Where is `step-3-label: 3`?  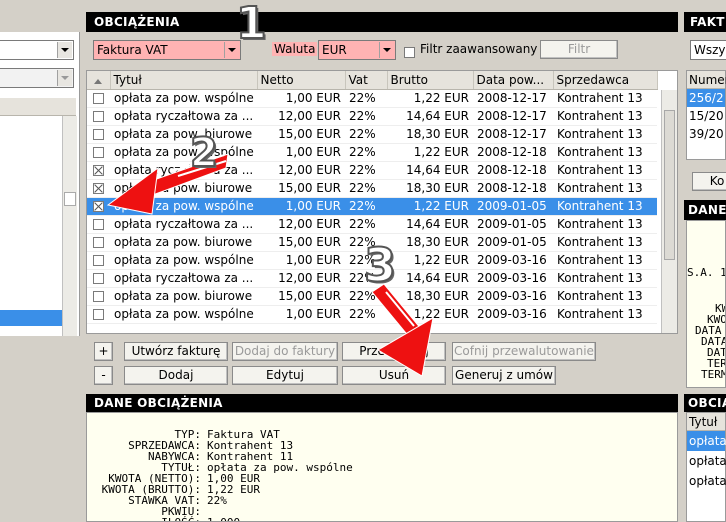 step-3-label: 3 is located at coordinates (380, 265).